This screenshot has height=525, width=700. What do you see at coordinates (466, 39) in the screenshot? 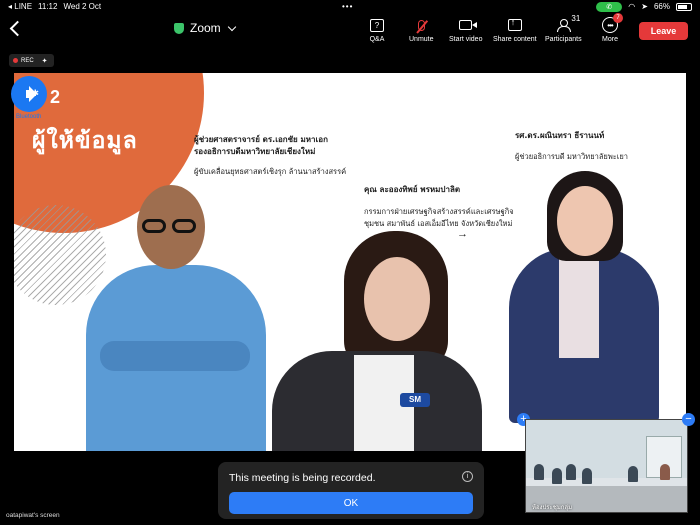
I see `start-video-label: Start video` at bounding box center [466, 39].